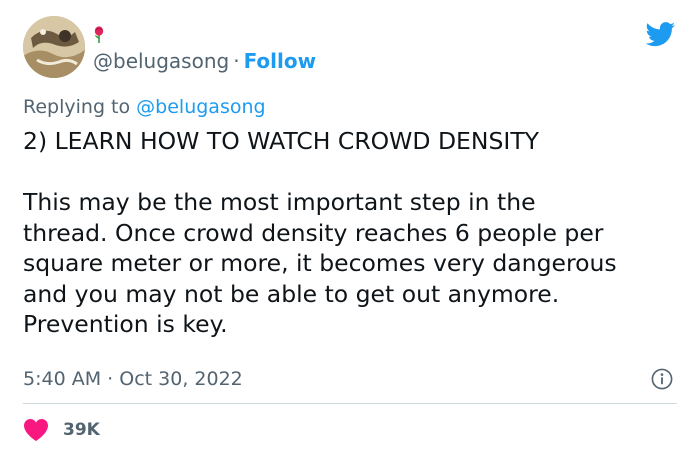 The width and height of the screenshot is (700, 455). What do you see at coordinates (54, 47) in the screenshot?
I see `avatar` at bounding box center [54, 47].